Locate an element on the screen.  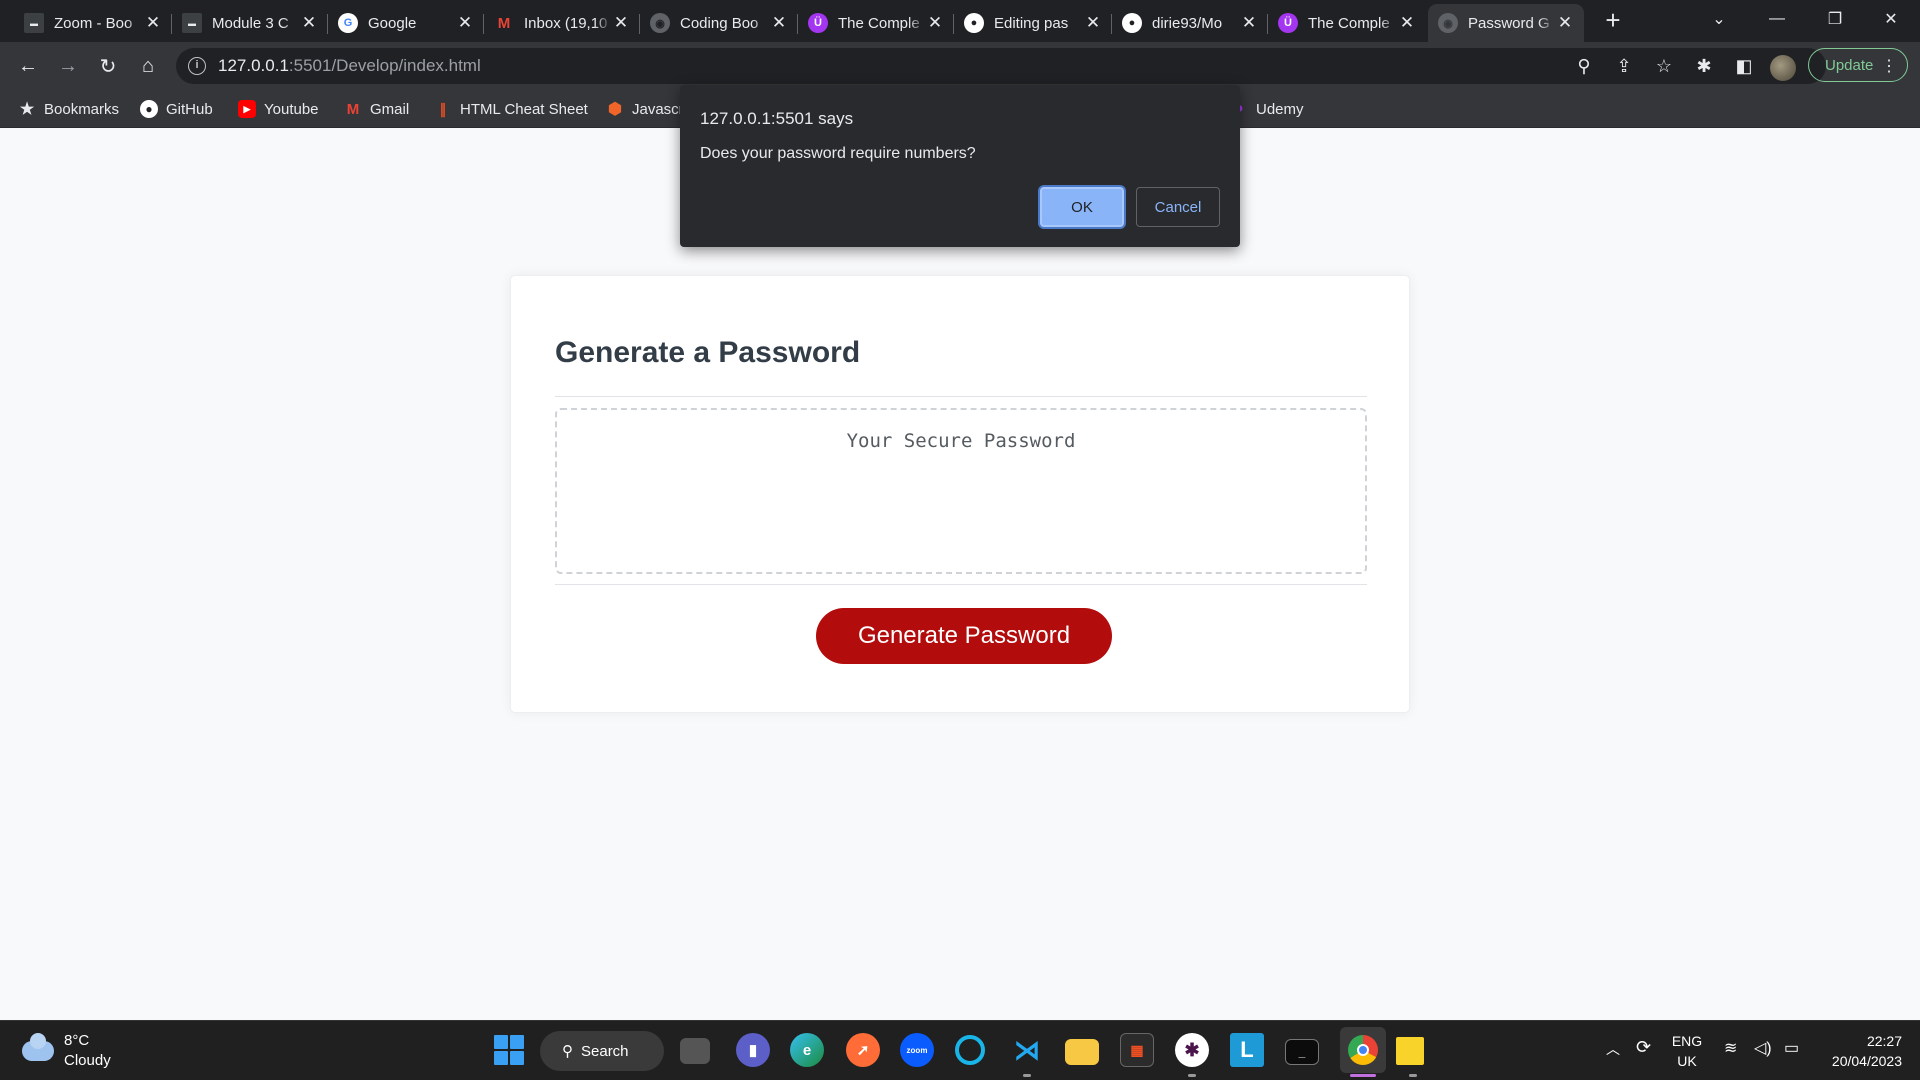
wifi-icon: ≋ is located at coordinates (1730, 1048).